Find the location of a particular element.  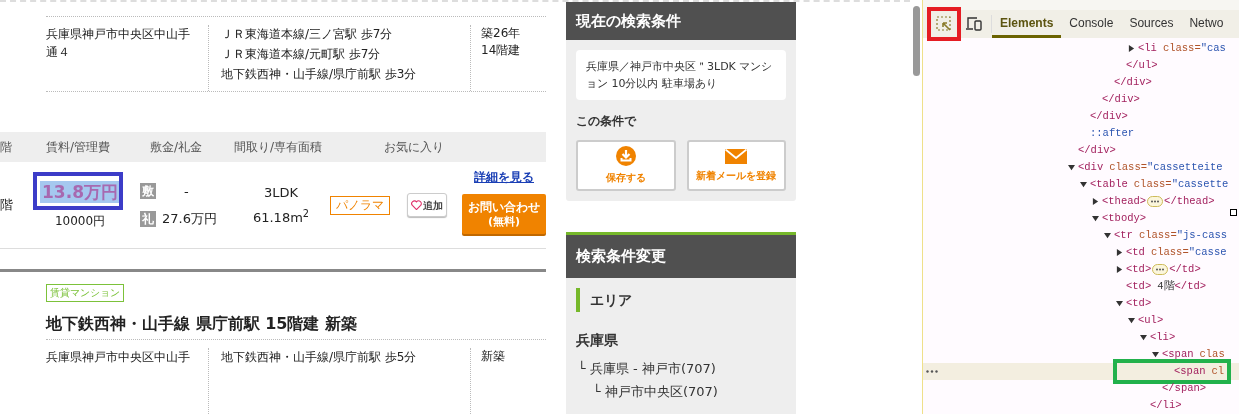

attribute-value: "cas is located at coordinates (1213, 48).